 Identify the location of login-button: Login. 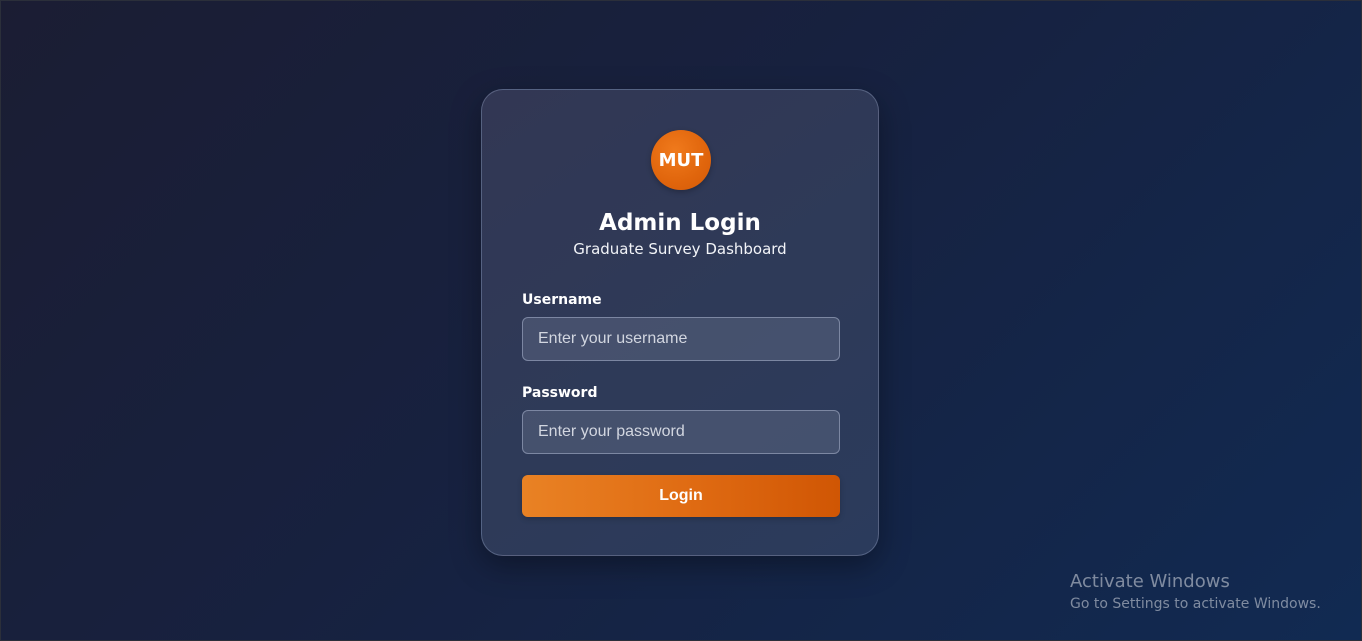
(681, 496).